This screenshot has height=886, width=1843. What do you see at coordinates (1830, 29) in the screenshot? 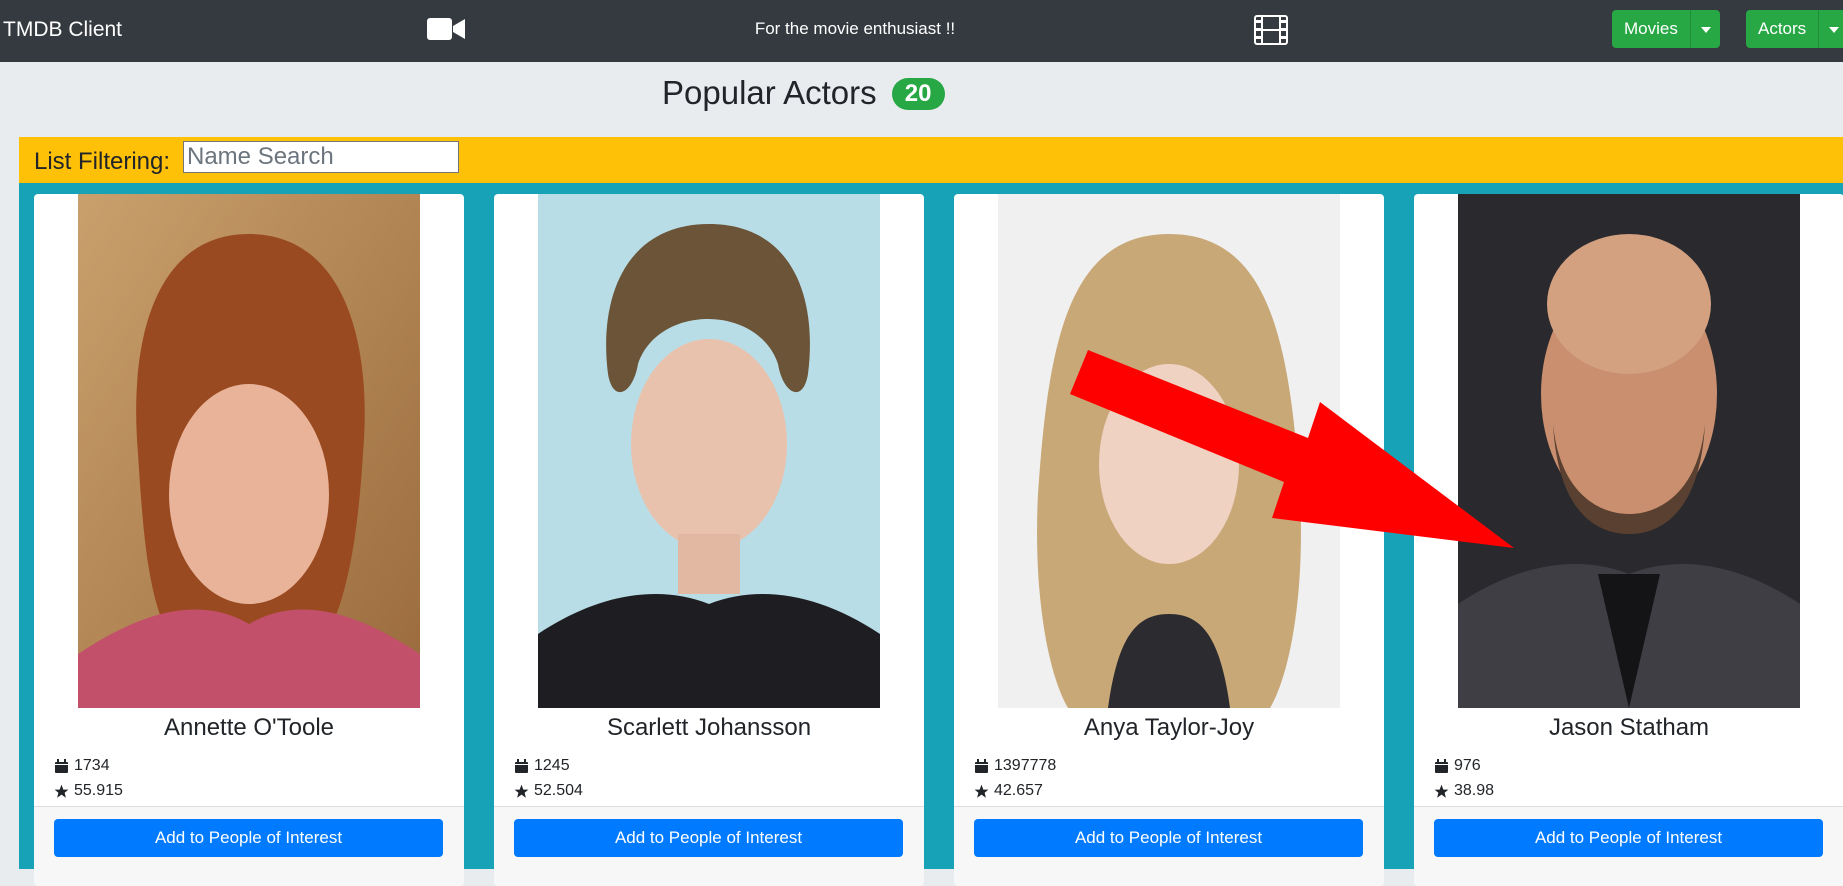
I see `actors-caret-button` at bounding box center [1830, 29].